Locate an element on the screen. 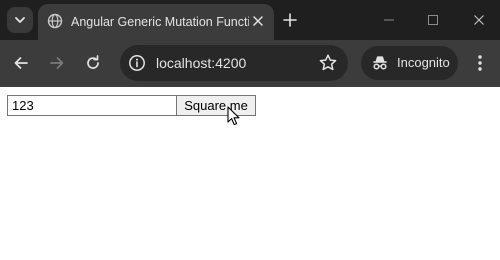 The width and height of the screenshot is (500, 260). chevron-down-icon is located at coordinates (20, 20).